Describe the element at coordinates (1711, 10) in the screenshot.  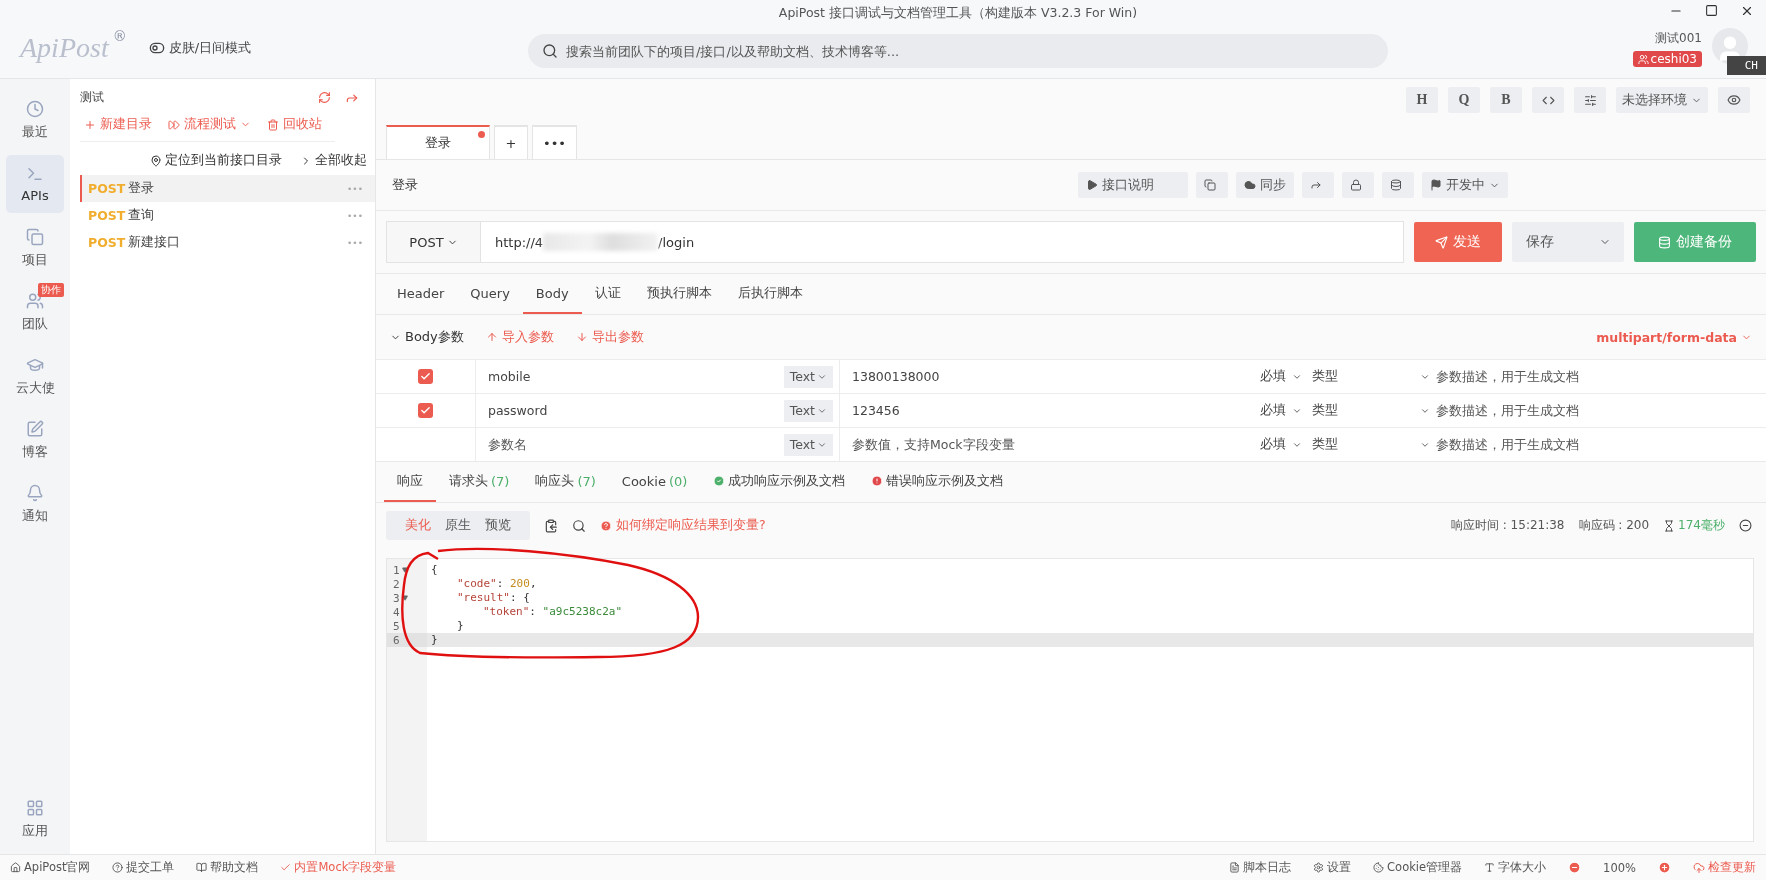
I see `maximize-icon` at that location.